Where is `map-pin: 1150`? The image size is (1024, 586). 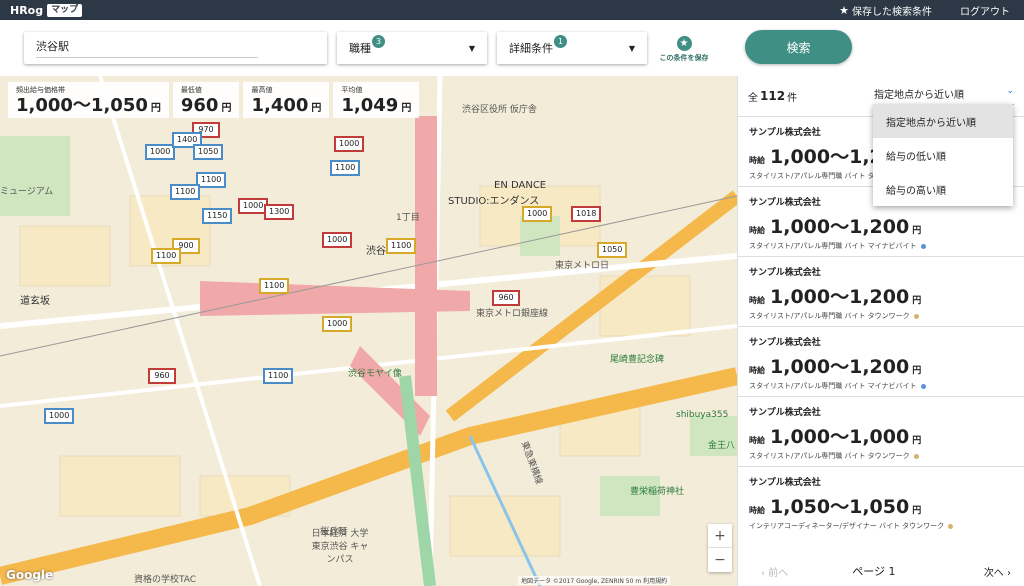 map-pin: 1150 is located at coordinates (217, 216).